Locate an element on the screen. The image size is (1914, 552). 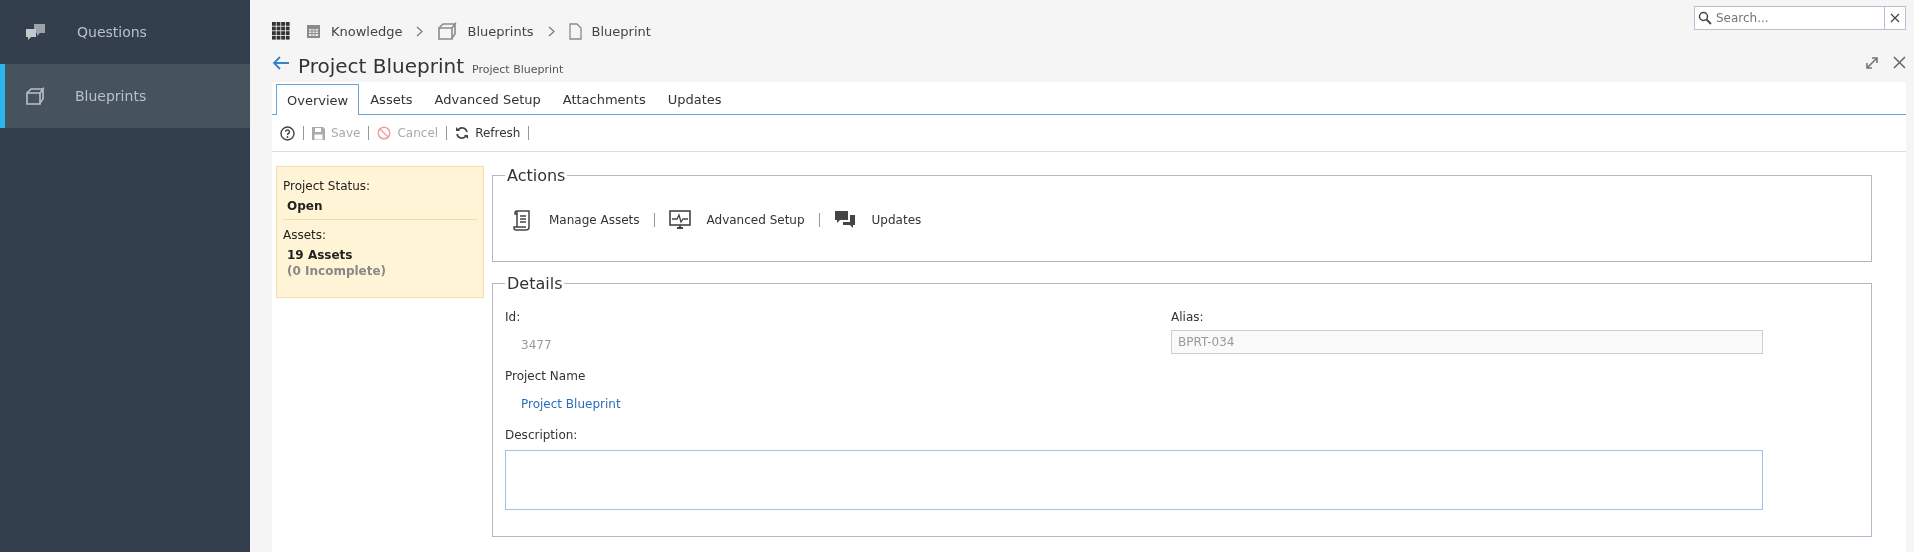
id-value: 3477 is located at coordinates (537, 345).